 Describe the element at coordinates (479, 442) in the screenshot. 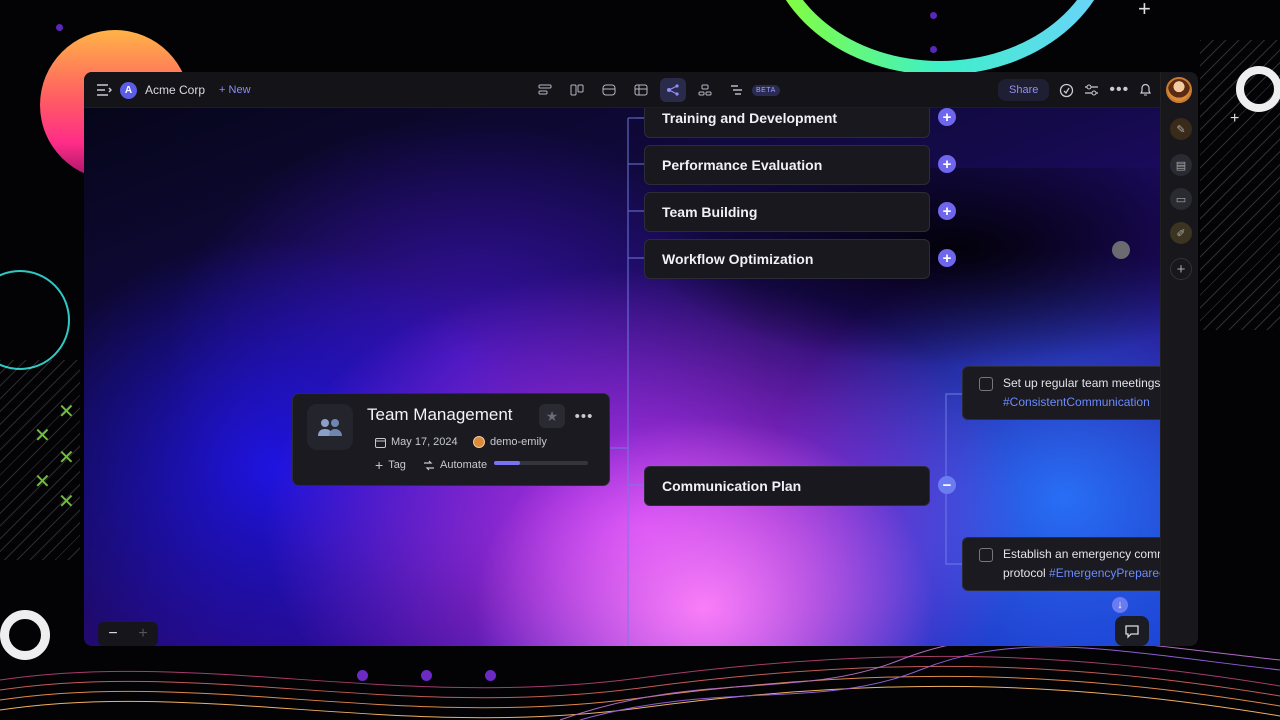

I see `assignee-avatar` at that location.